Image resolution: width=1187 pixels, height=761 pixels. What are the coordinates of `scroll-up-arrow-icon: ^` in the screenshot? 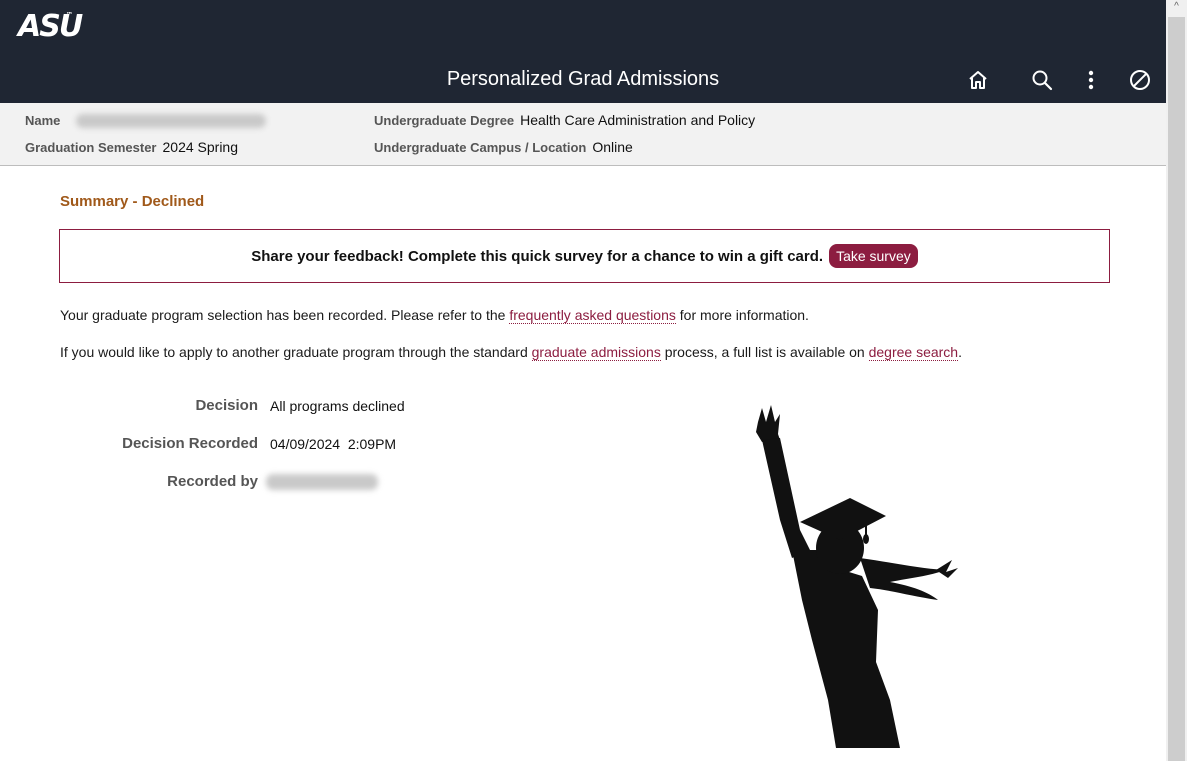 It's located at (1176, 7).